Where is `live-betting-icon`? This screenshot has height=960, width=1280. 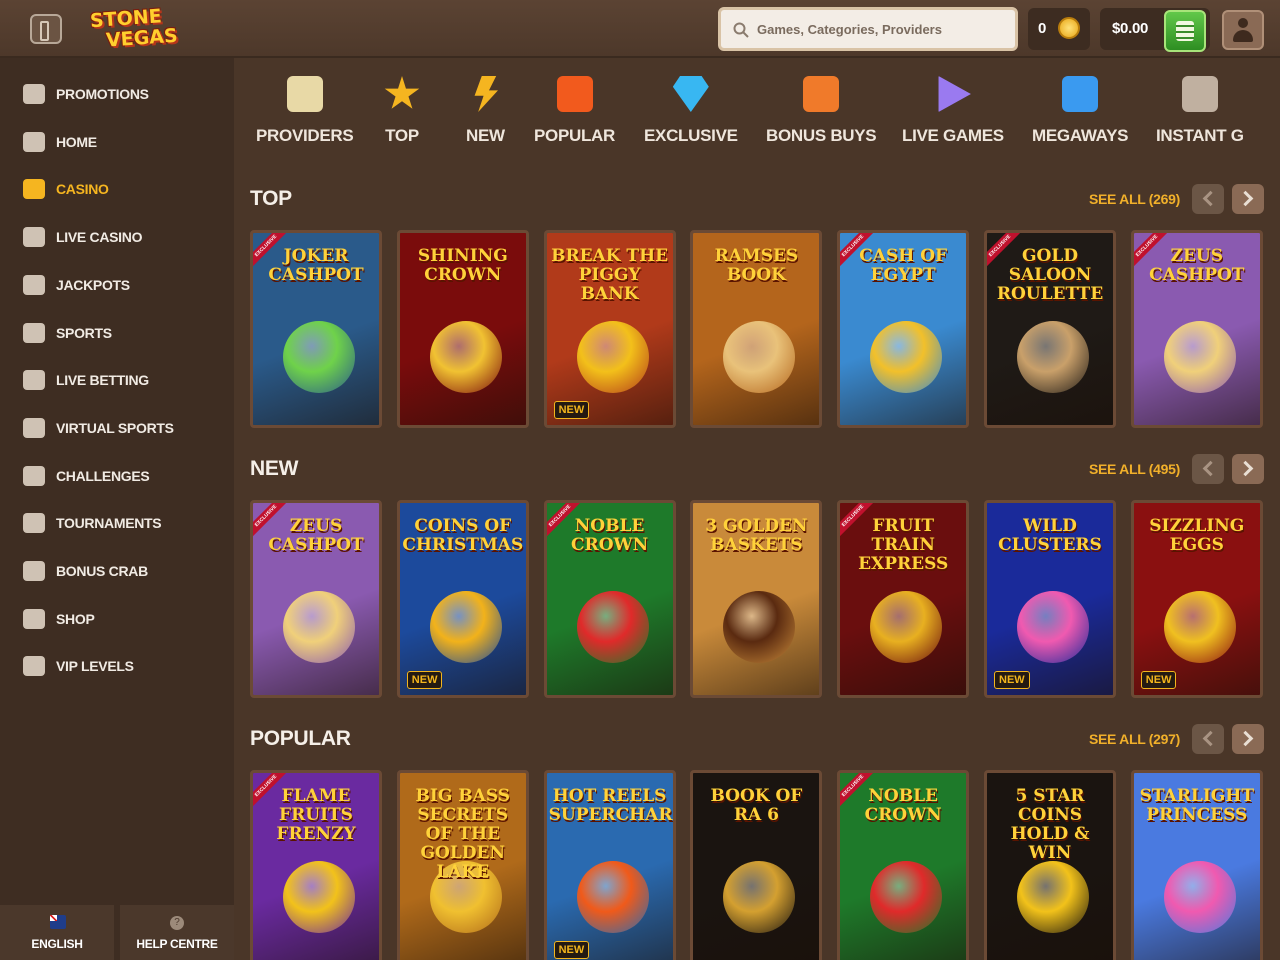 live-betting-icon is located at coordinates (34, 380).